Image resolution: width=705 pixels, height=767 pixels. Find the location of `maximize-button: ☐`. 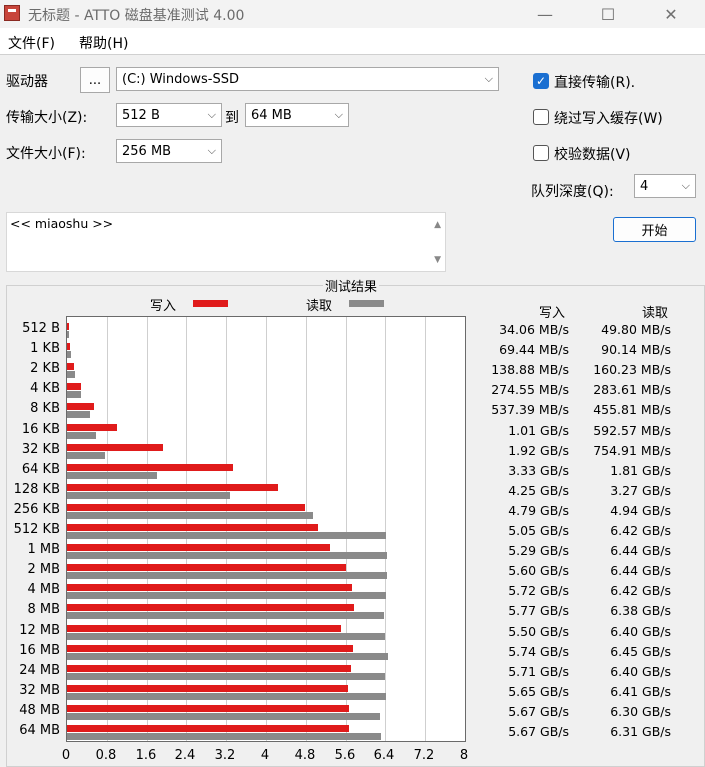

maximize-button: ☐ is located at coordinates (608, 14).